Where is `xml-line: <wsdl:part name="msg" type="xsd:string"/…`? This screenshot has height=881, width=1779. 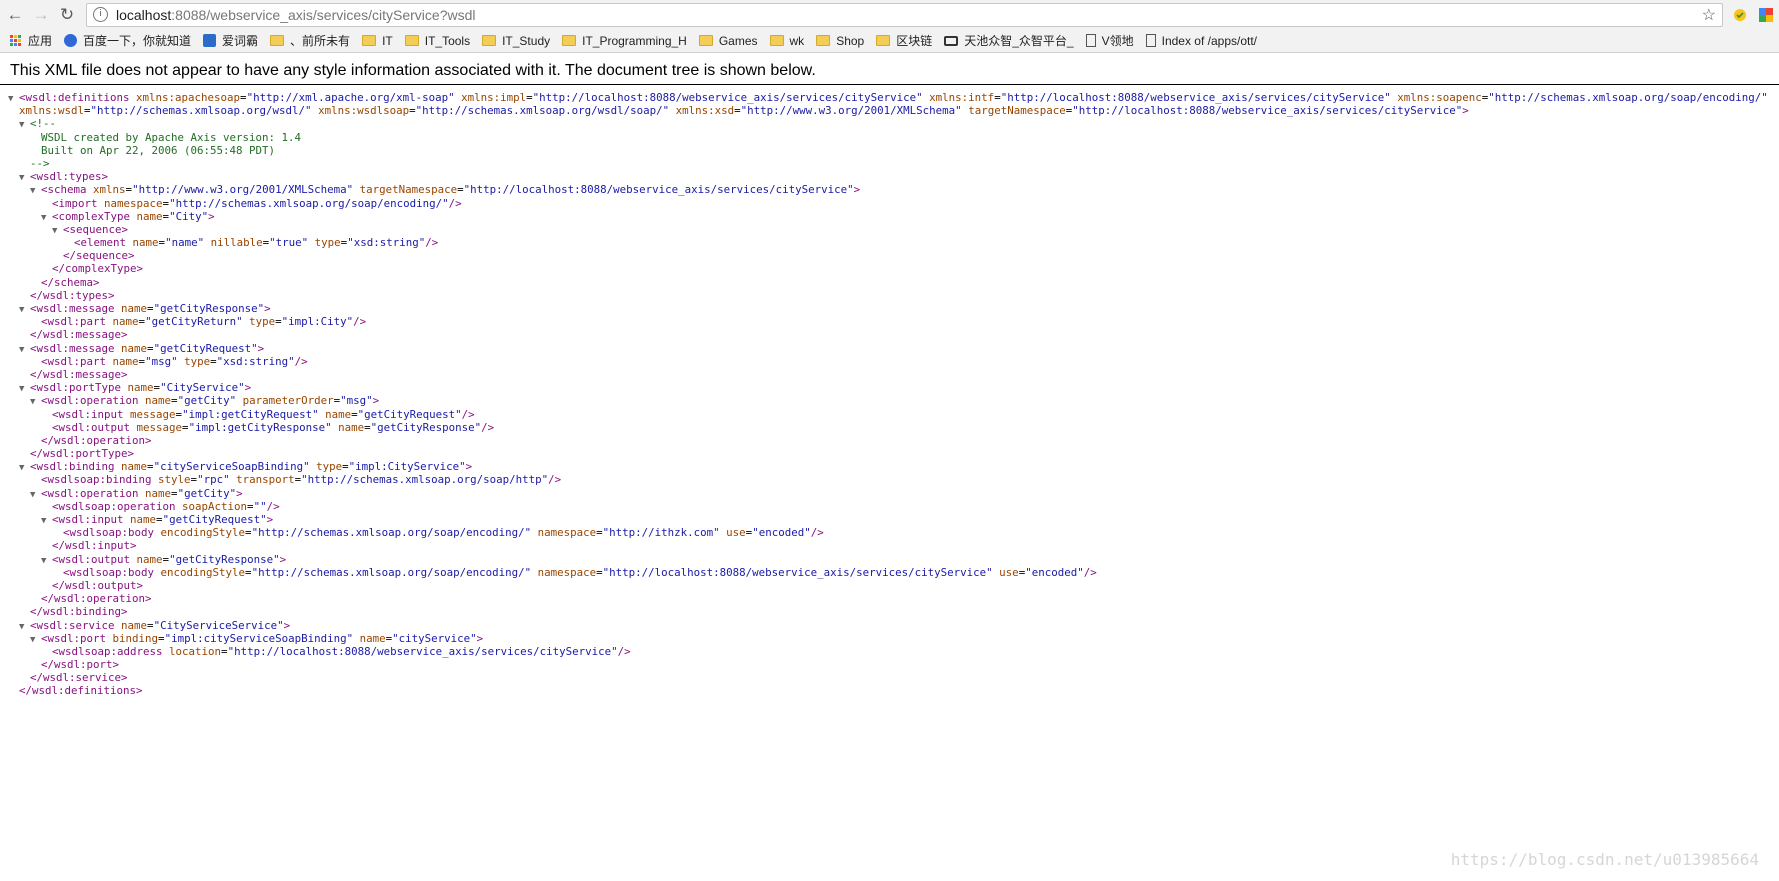 xml-line: <wsdl:part name="msg" type="xsd:string"/… is located at coordinates (893, 361).